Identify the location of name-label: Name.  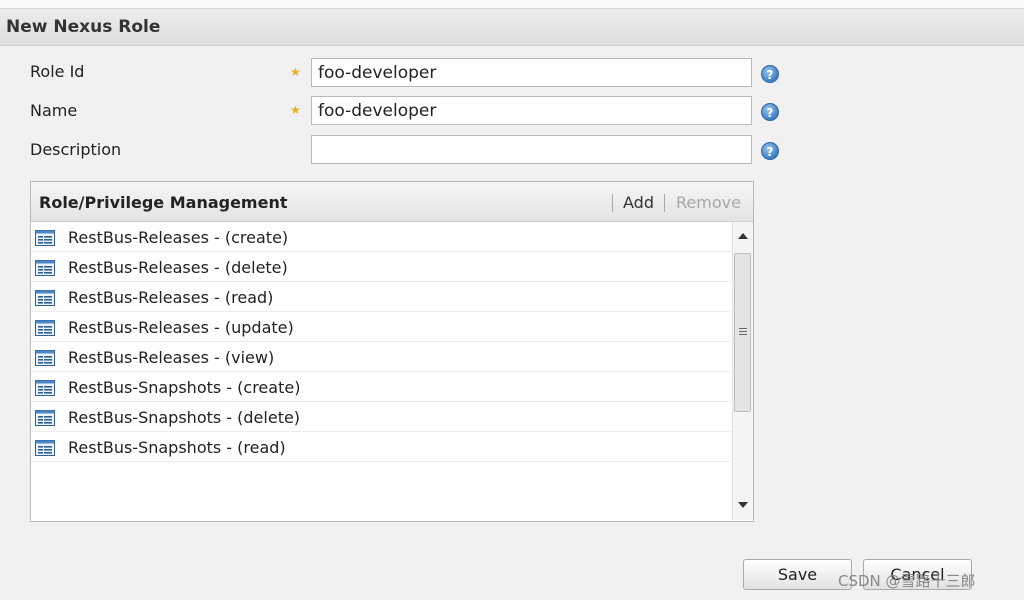
(54, 110).